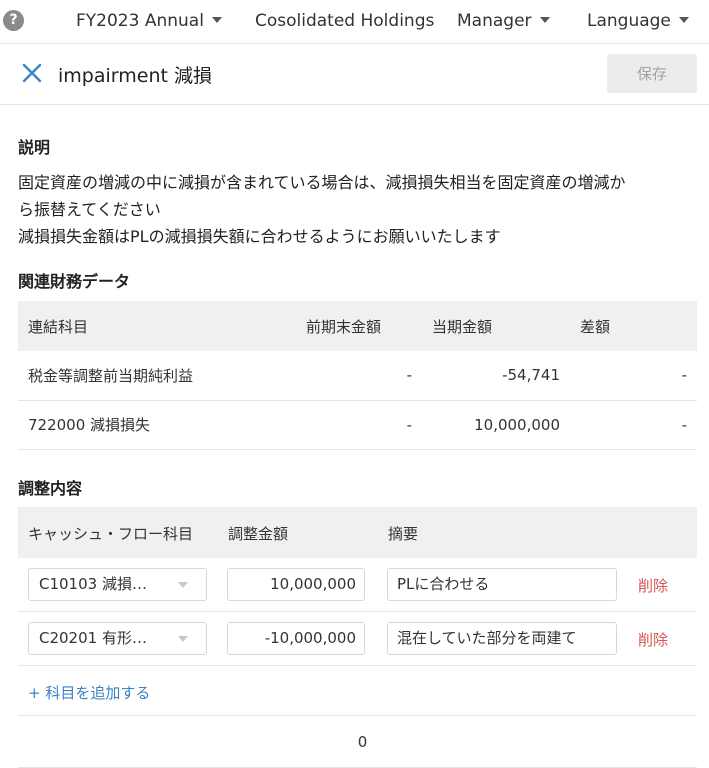 The width and height of the screenshot is (709, 768). I want to click on total-row: 0, so click(357, 742).